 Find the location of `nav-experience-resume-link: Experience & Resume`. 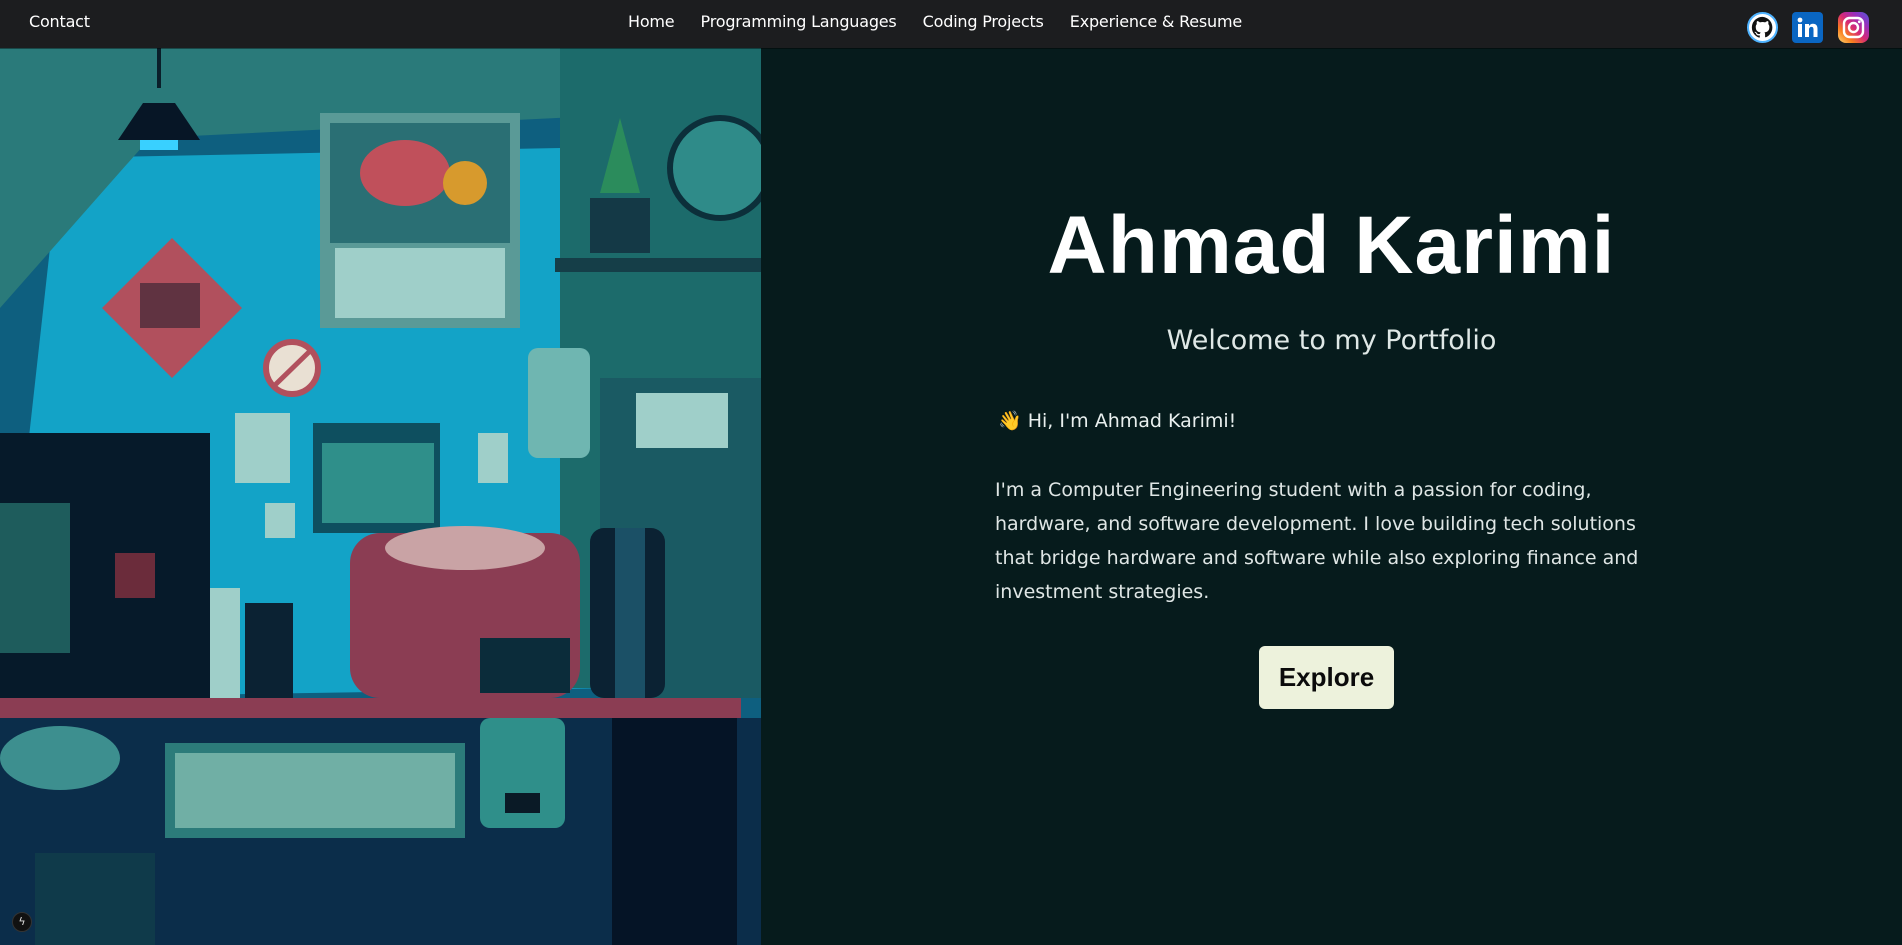

nav-experience-resume-link: Experience & Resume is located at coordinates (1156, 21).